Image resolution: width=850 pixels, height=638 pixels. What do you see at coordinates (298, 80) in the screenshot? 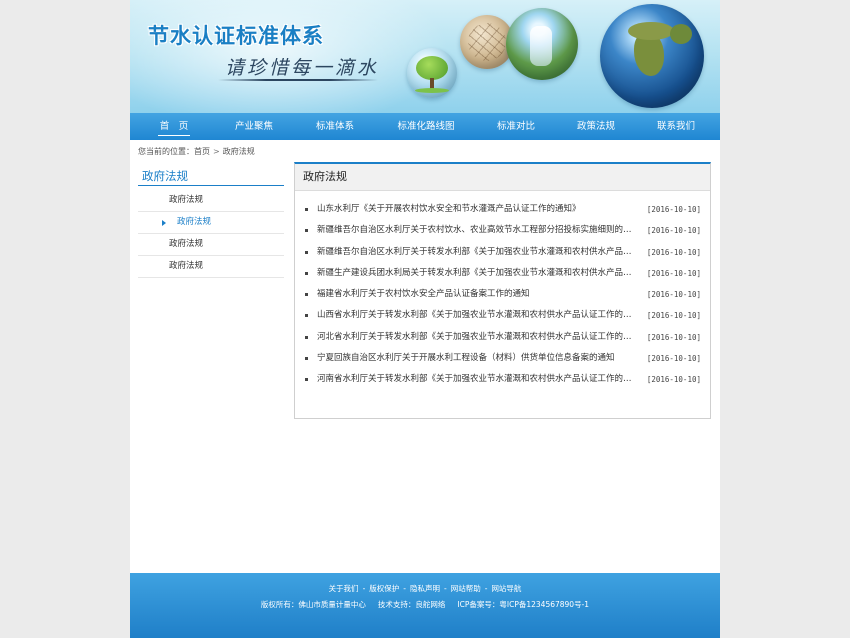
I see `slogan-underline` at bounding box center [298, 80].